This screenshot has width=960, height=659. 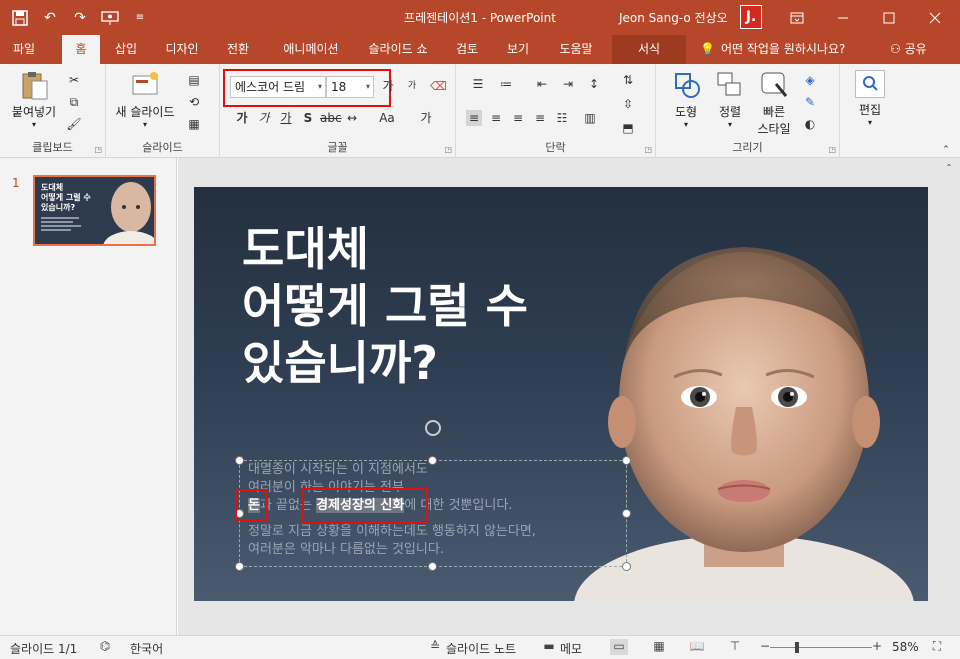 I want to click on bullets-icon: ☰, so click(x=478, y=84).